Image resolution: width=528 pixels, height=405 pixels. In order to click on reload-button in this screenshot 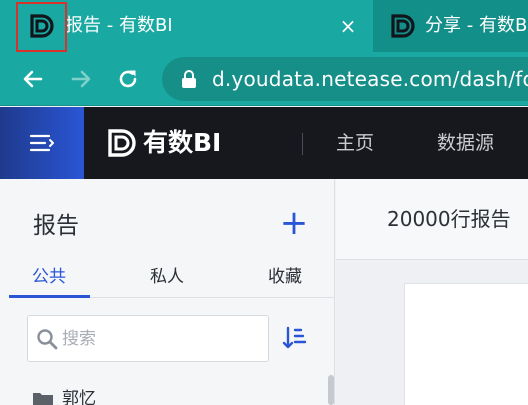, I will do `click(128, 79)`.